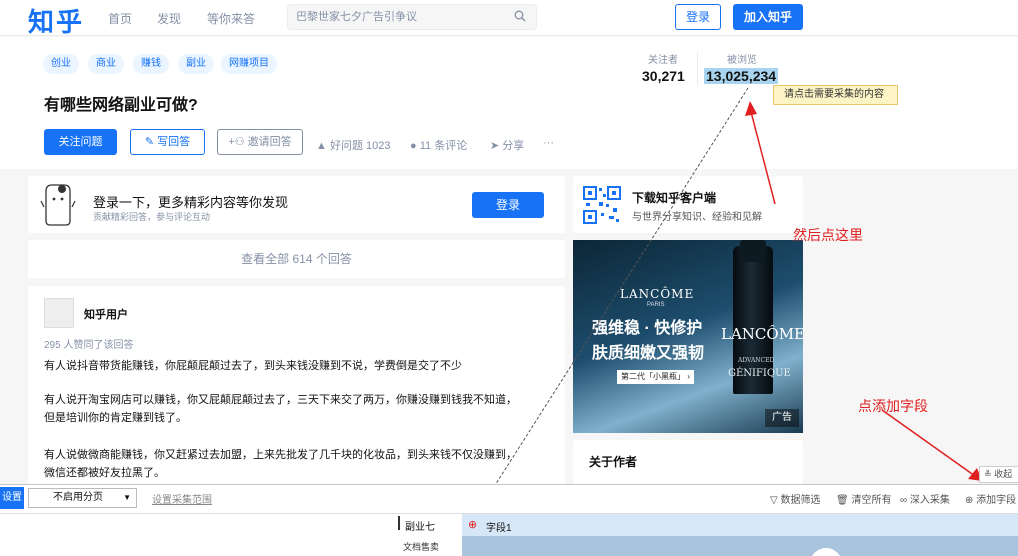 Image resolution: width=1018 pixels, height=556 pixels. I want to click on paging-select: 不启用分页 ▼, so click(82, 498).